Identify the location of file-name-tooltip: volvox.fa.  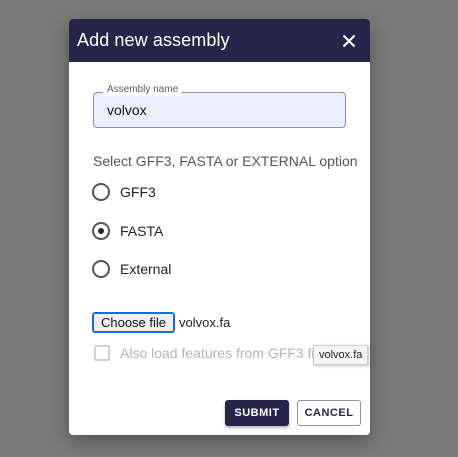
(341, 355).